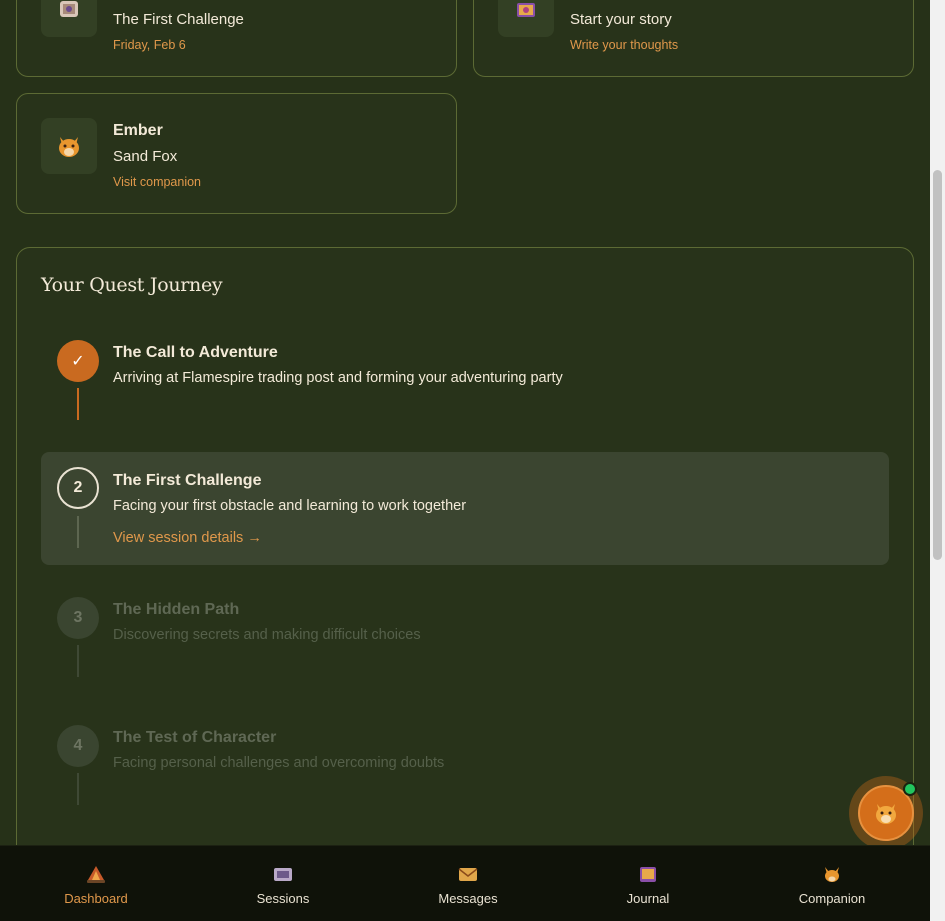 The height and width of the screenshot is (921, 945). What do you see at coordinates (78, 488) in the screenshot?
I see `step-number-badge: 2` at bounding box center [78, 488].